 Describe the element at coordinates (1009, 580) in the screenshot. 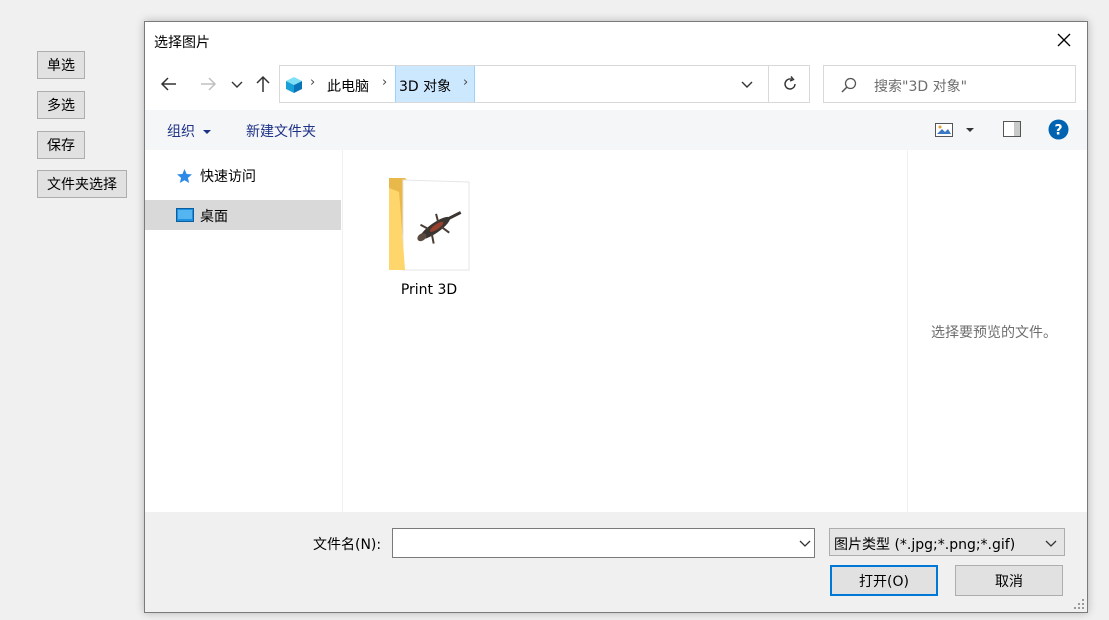

I see `cancel-button: 取消` at that location.